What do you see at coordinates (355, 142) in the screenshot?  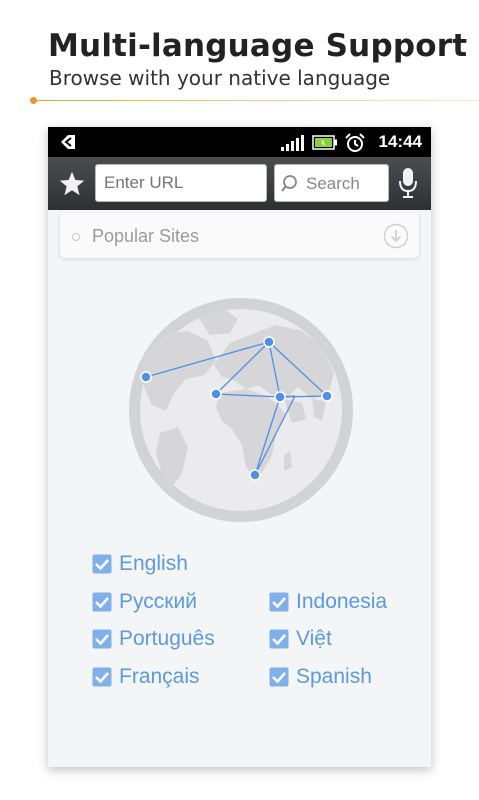 I see `alarm-clock-icon` at bounding box center [355, 142].